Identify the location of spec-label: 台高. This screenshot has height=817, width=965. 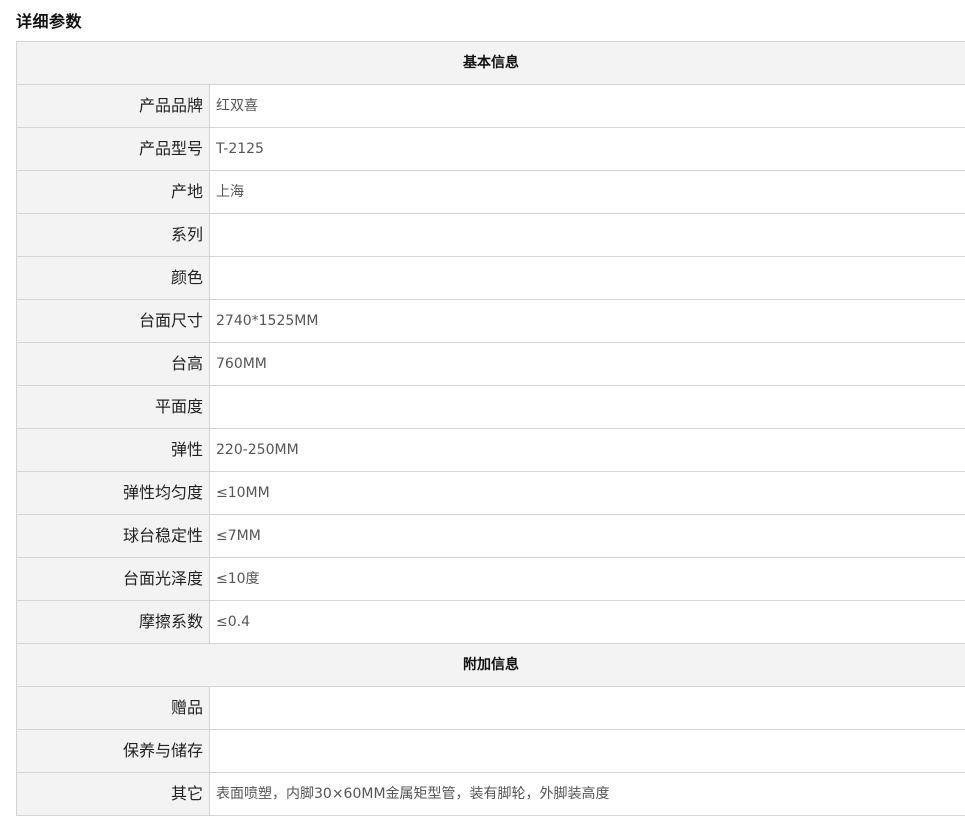
(113, 364).